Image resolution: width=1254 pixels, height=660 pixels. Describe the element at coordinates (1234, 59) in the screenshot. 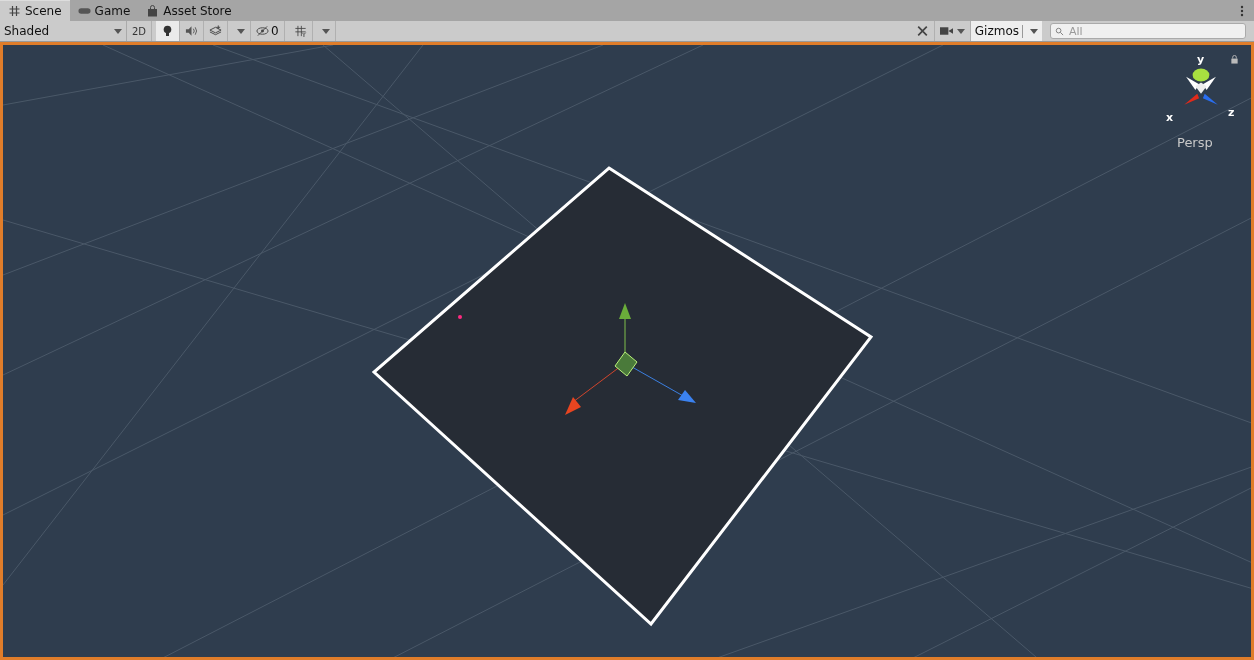

I see `lock-icon` at that location.